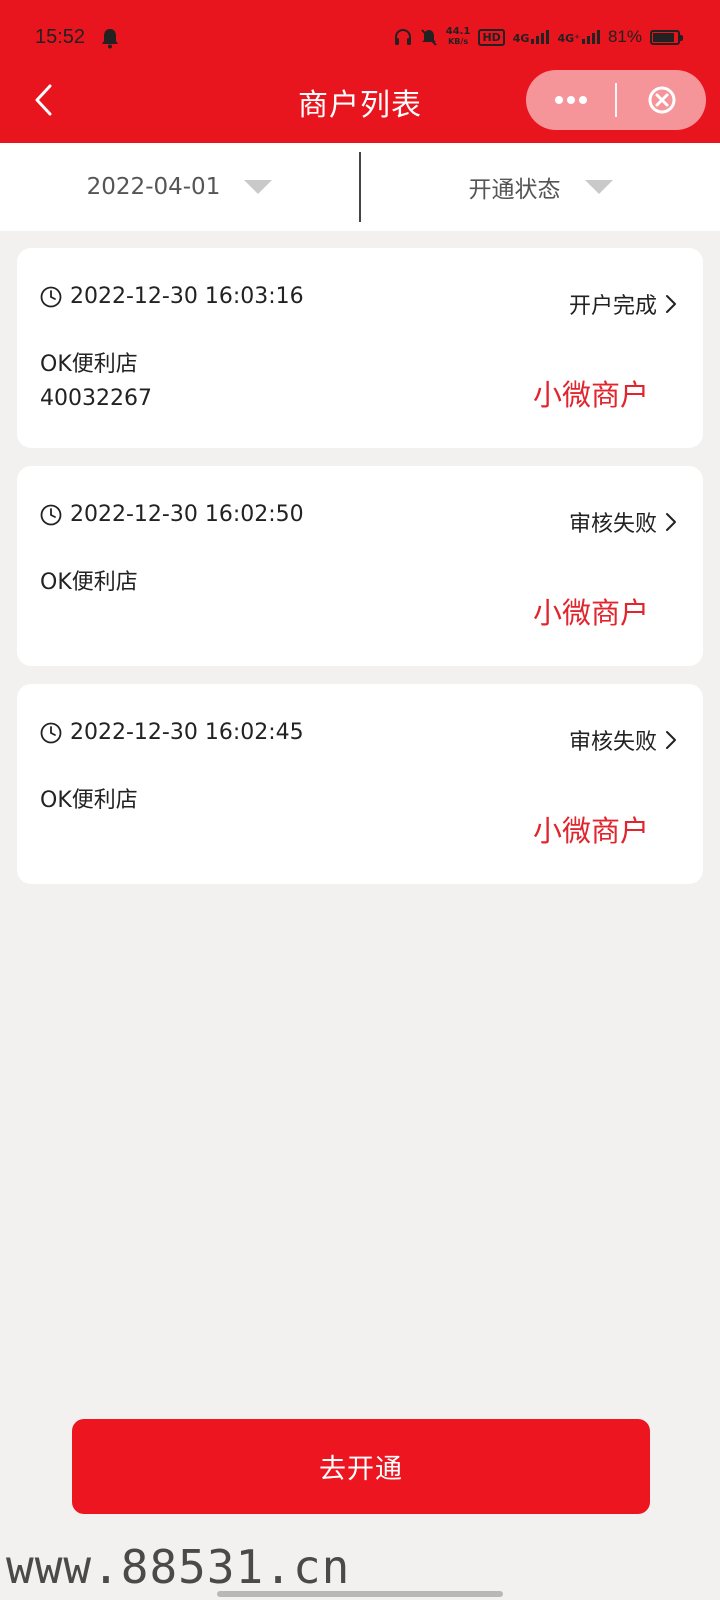  What do you see at coordinates (360, 566) in the screenshot?
I see `merchant-card: 2022-12-30 16:02:50 审核失败 OK便利店 小微商户` at bounding box center [360, 566].